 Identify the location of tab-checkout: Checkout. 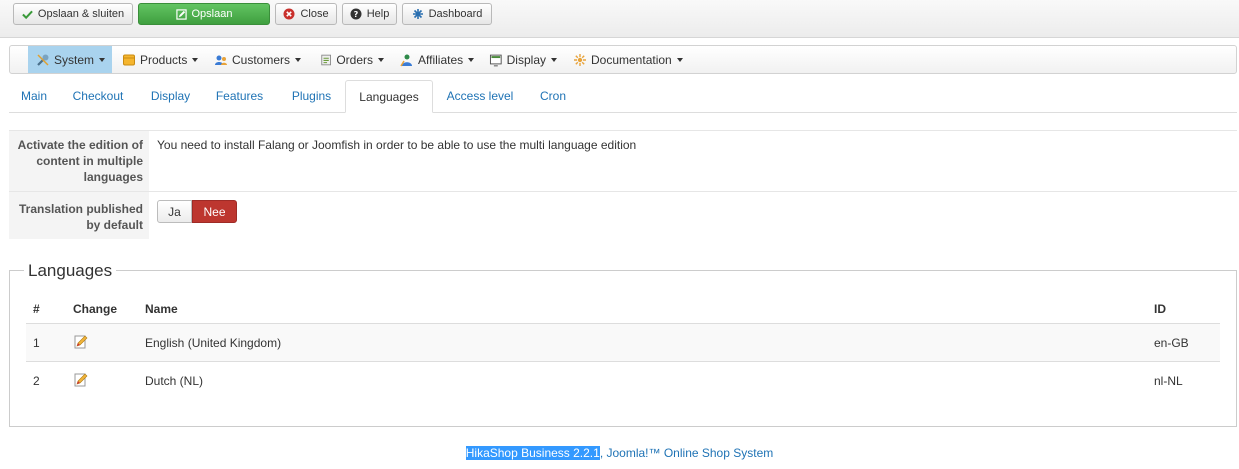
(98, 95).